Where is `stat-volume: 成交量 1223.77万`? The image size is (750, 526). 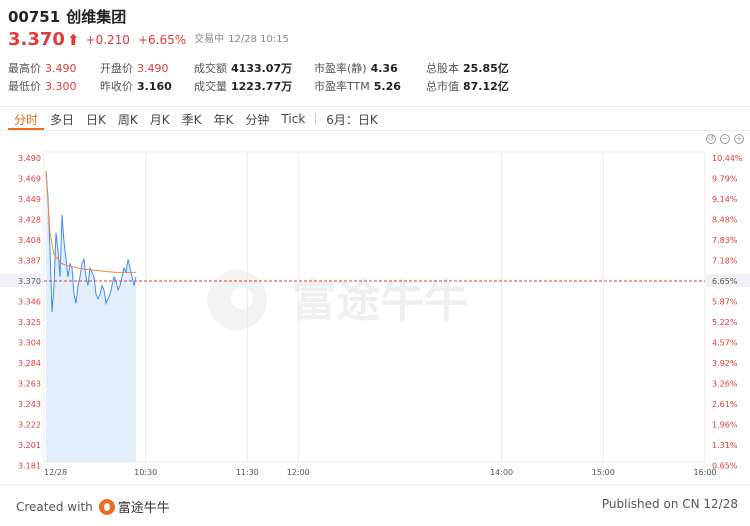
stat-volume: 成交量 1223.77万 is located at coordinates (243, 86).